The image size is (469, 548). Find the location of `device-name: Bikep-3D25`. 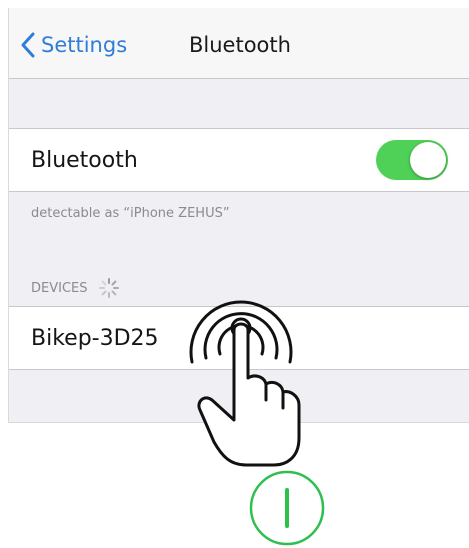

device-name: Bikep-3D25 is located at coordinates (95, 338).